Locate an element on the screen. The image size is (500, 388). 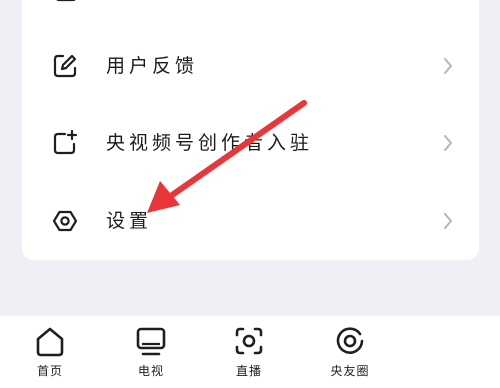
cropped-menu-icon is located at coordinates (66, 1).